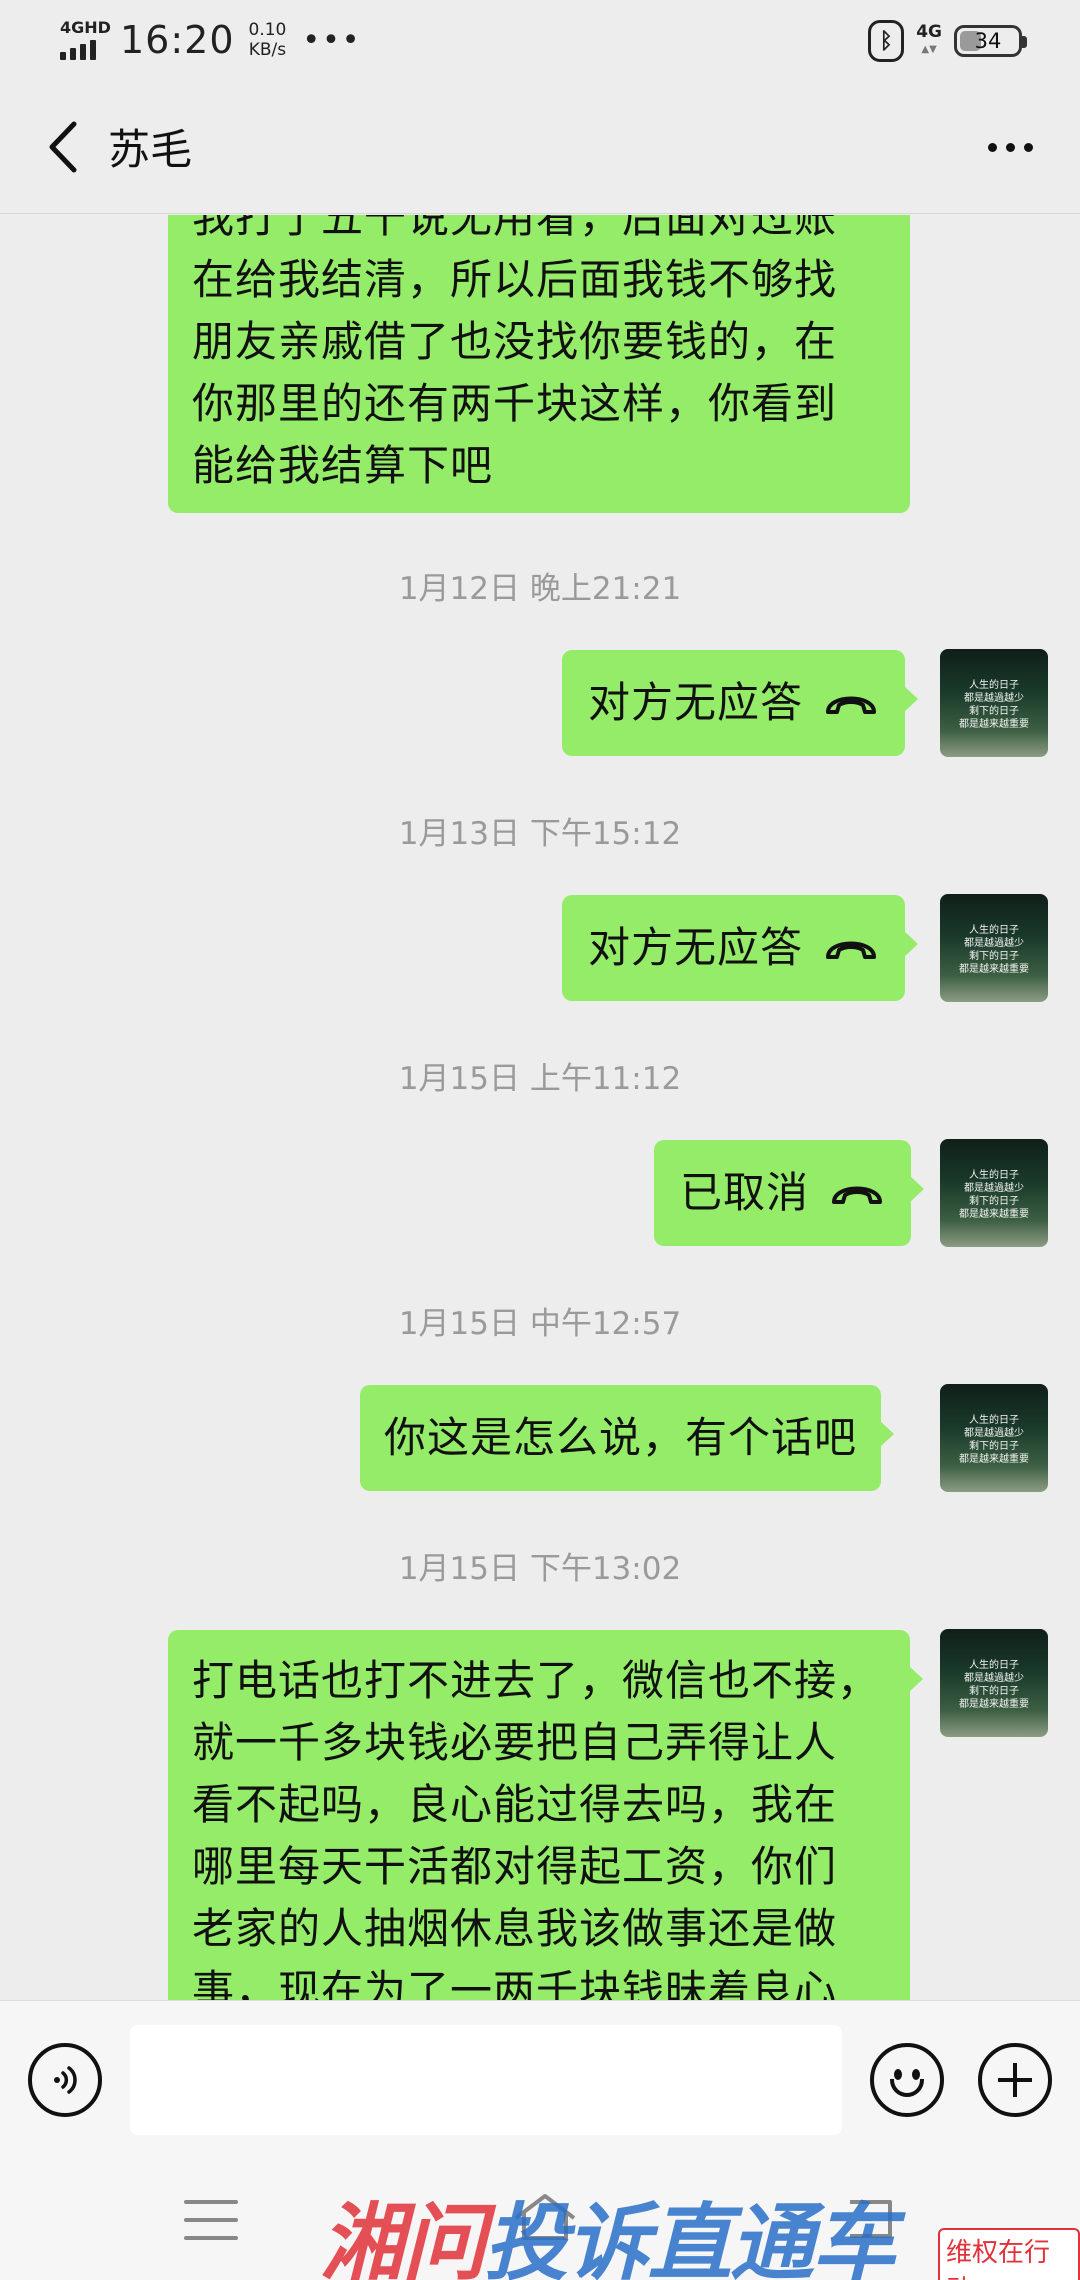 The height and width of the screenshot is (2280, 1080). I want to click on message-line: 看不起吗，良心能过得去吗，我在, so click(515, 1804).